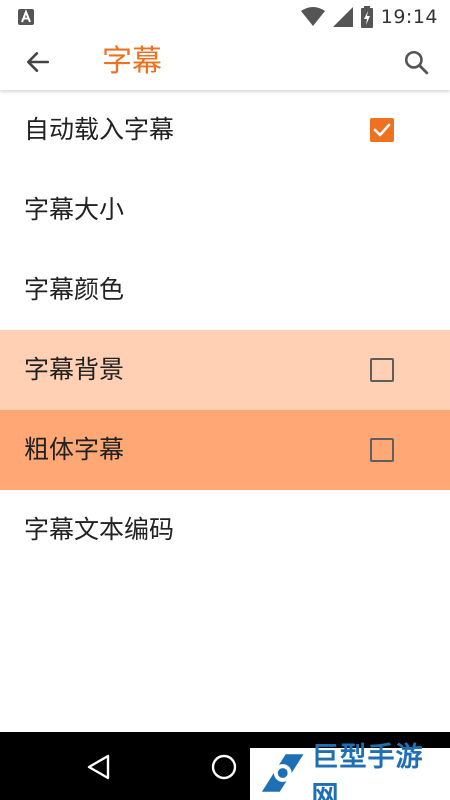 The height and width of the screenshot is (800, 450). Describe the element at coordinates (367, 771) in the screenshot. I see `watermark-text: 巨型手游网` at that location.